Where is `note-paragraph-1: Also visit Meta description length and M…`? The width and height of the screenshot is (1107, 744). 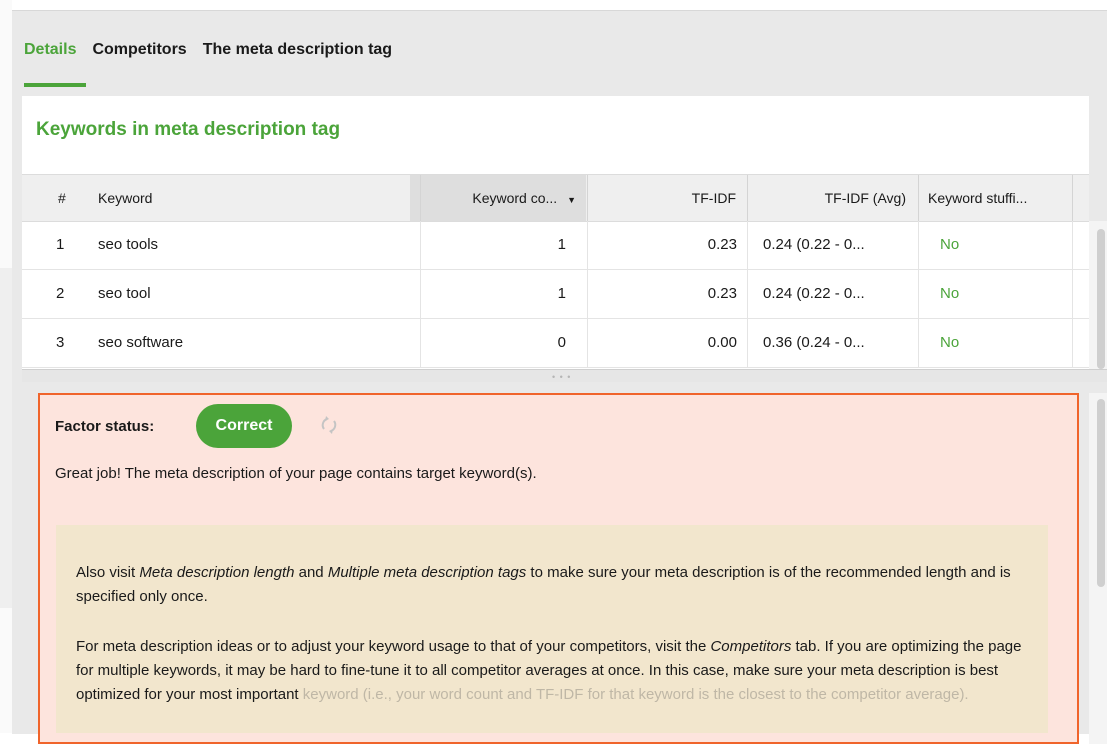
note-paragraph-1: Also visit Meta description length and M… is located at coordinates (543, 584).